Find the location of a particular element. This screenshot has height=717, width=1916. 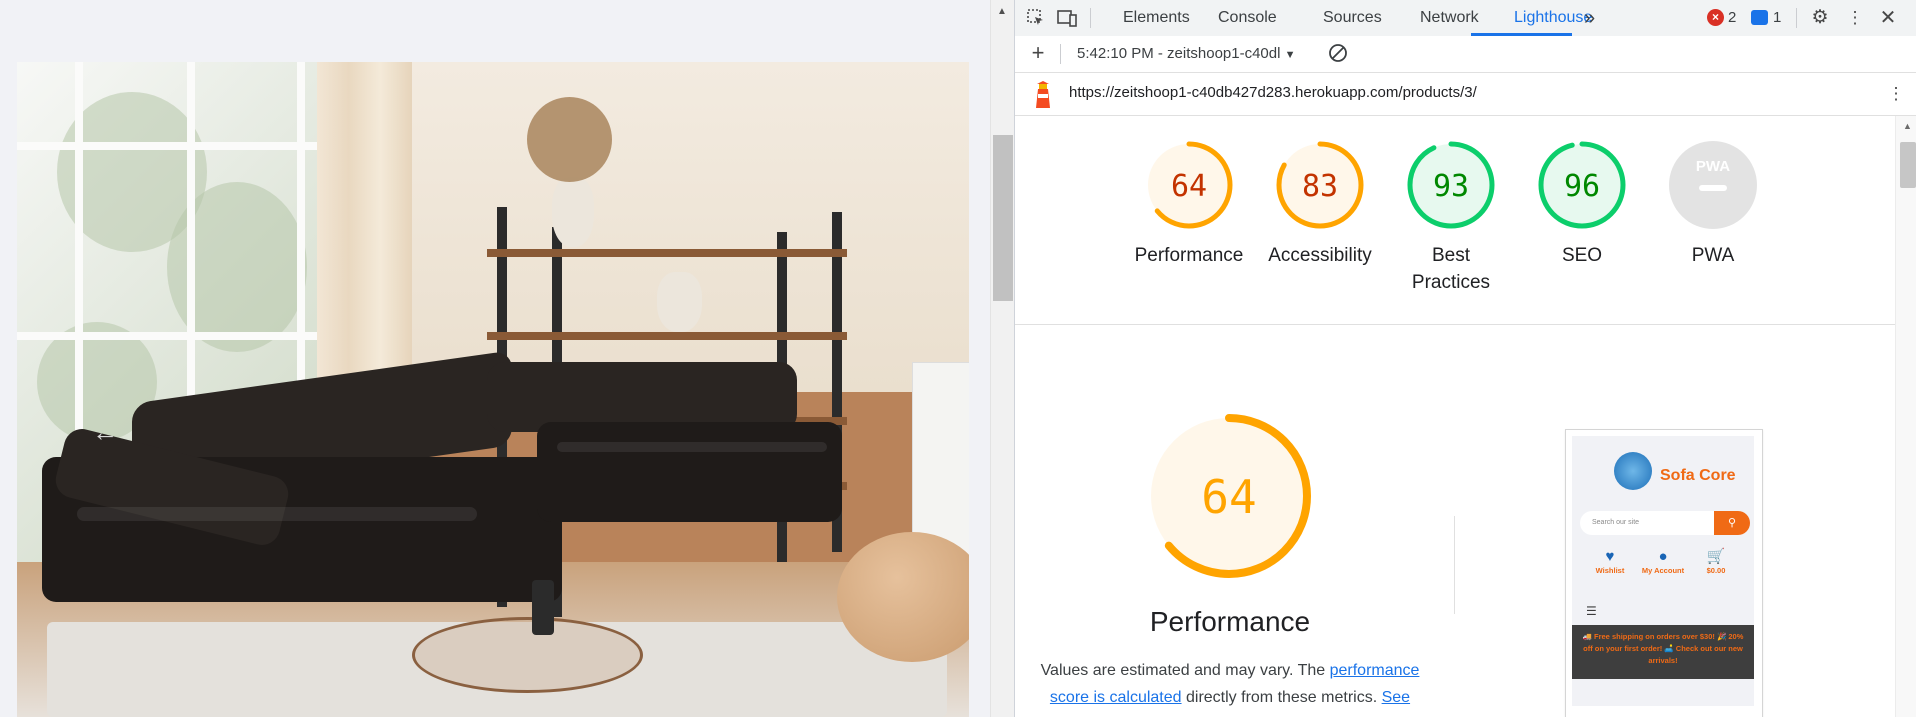

report-selector: 5:42:10 PM - zeitshoop1-c40dl ▼ is located at coordinates (1186, 53).